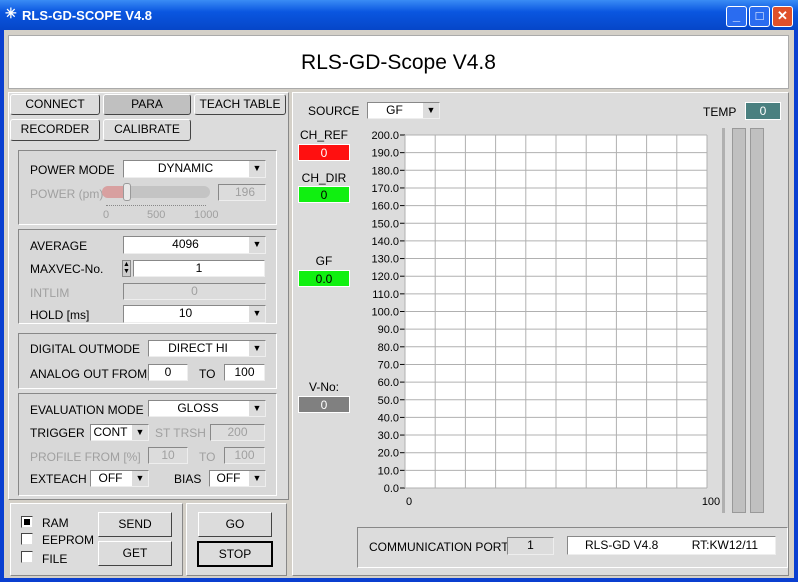 The height and width of the screenshot is (582, 798). Describe the element at coordinates (27, 557) in the screenshot. I see `file-checkbox` at that location.